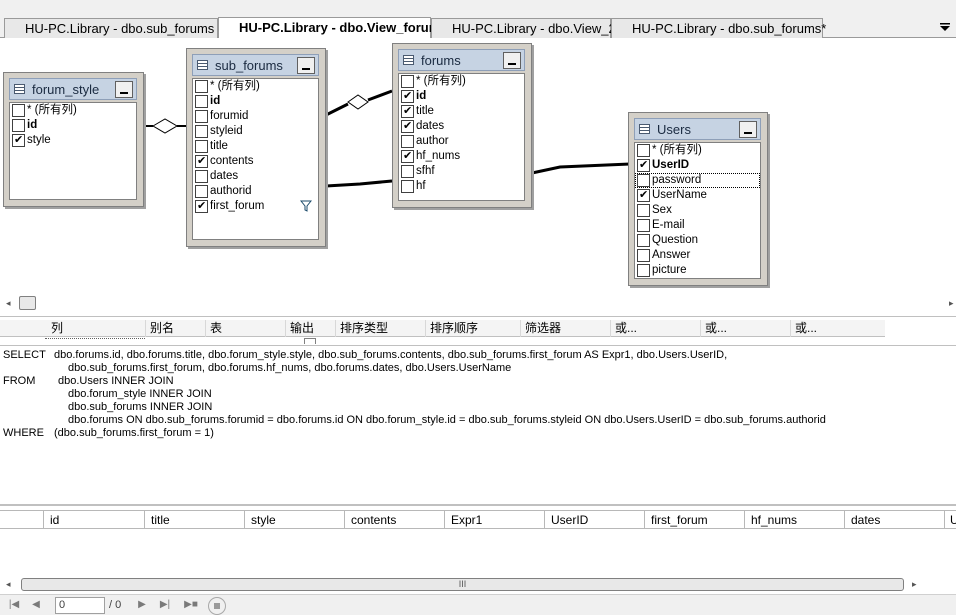 The image size is (956, 615). Describe the element at coordinates (442, 341) in the screenshot. I see `criteria-first-row` at that location.